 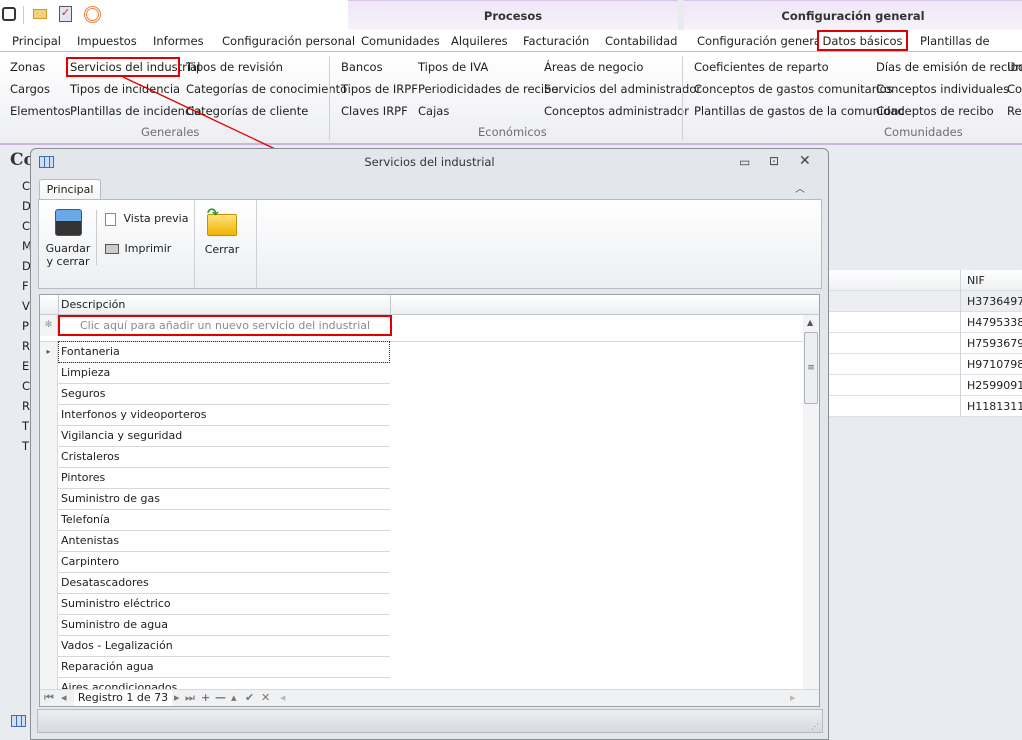 I want to click on status-bar: ⋰, so click(x=430, y=721).